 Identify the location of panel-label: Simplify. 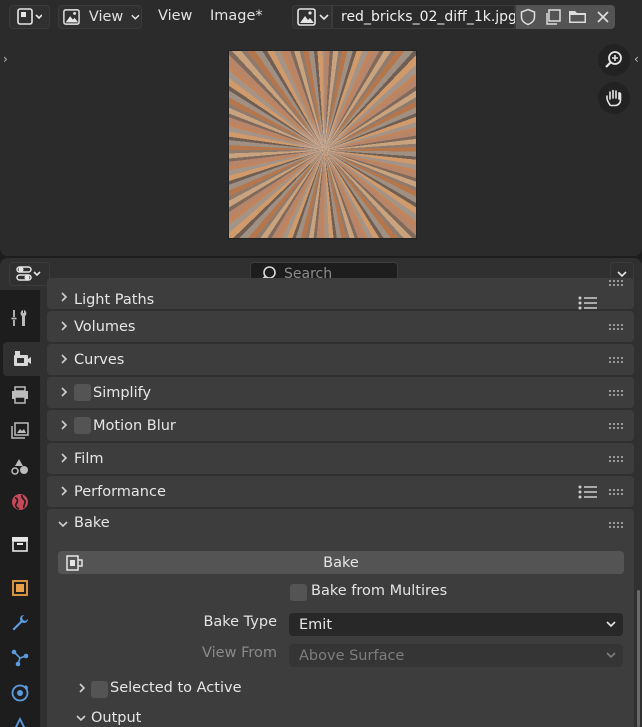
(122, 392).